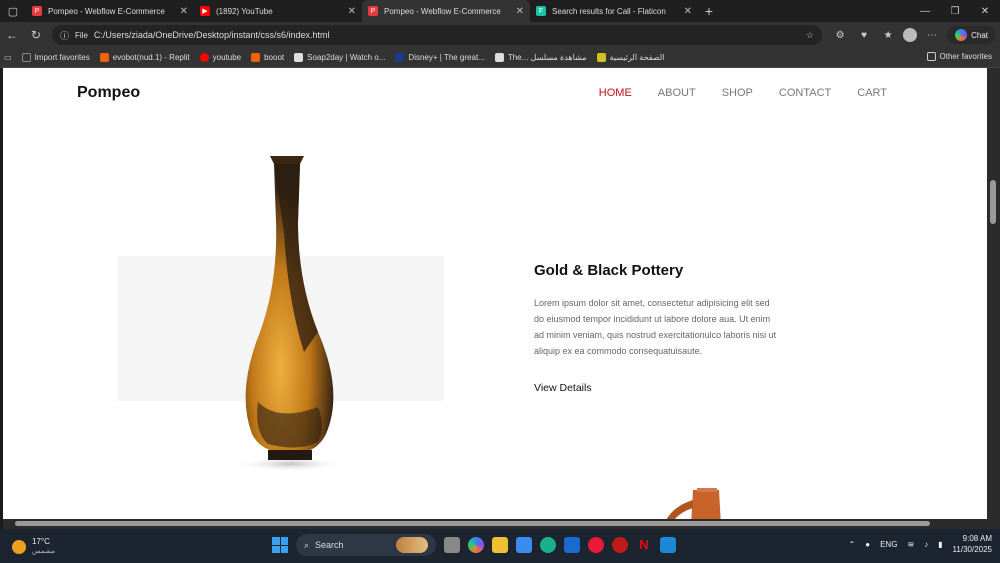  I want to click on nav-about: ABOUT, so click(677, 93).